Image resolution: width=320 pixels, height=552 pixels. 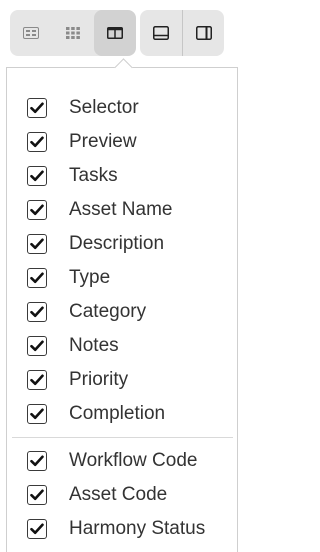 I want to click on grid-view-button, so click(x=73, y=33).